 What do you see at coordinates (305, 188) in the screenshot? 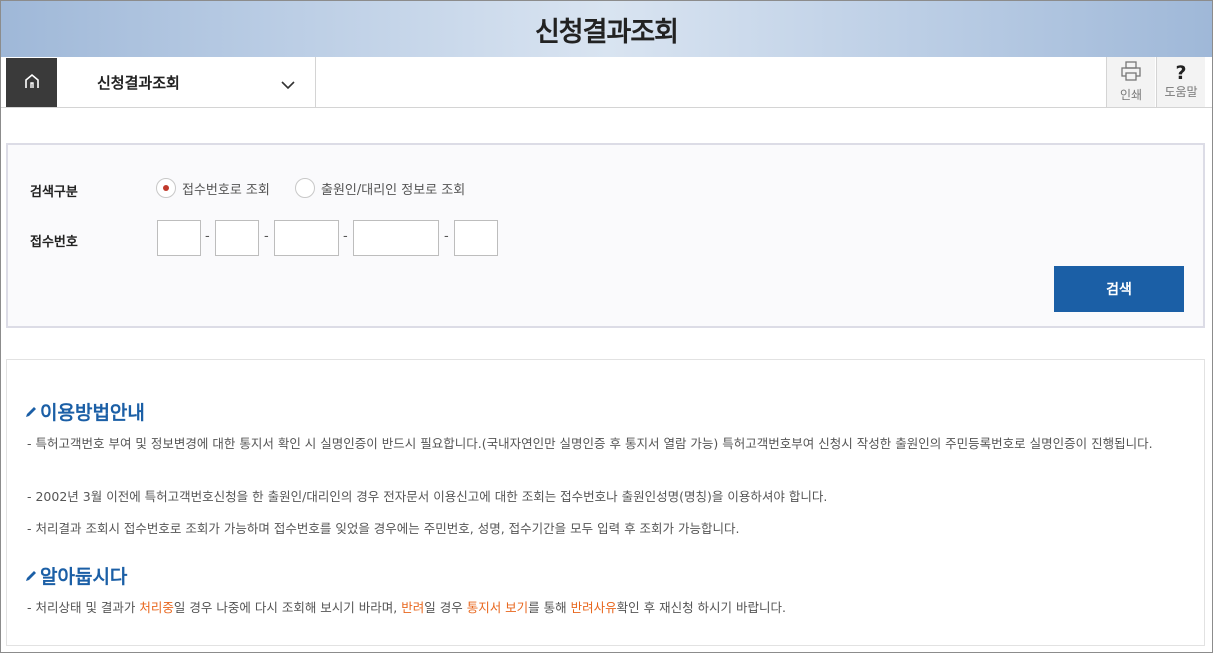
I see `radio-circle` at bounding box center [305, 188].